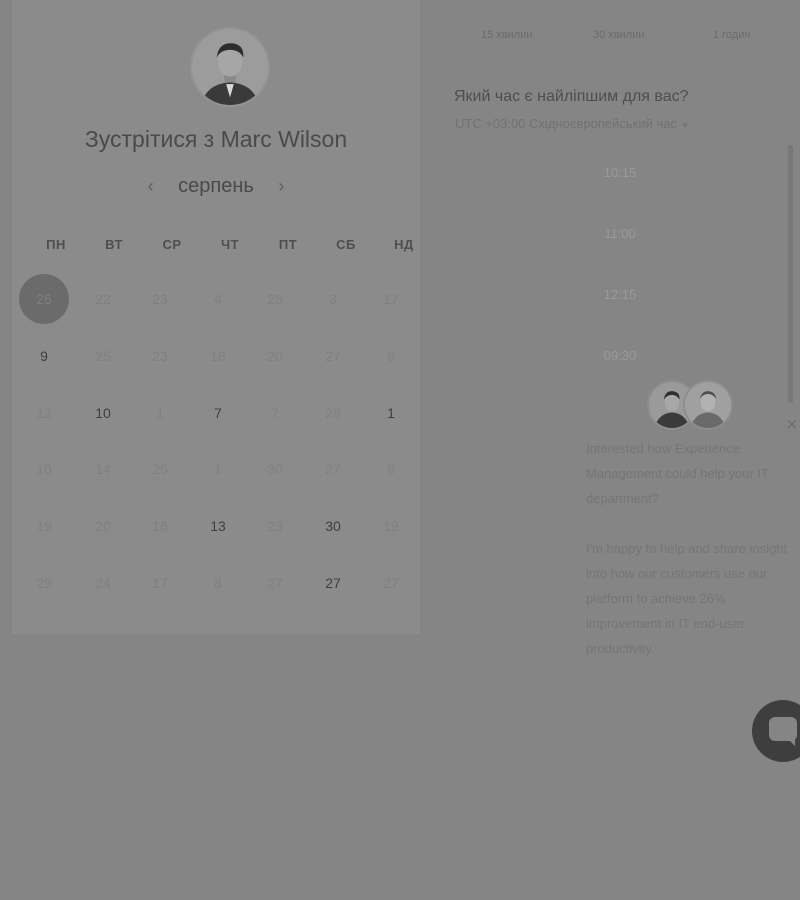  Describe the element at coordinates (172, 244) in the screenshot. I see `weekday-label: СР` at that location.